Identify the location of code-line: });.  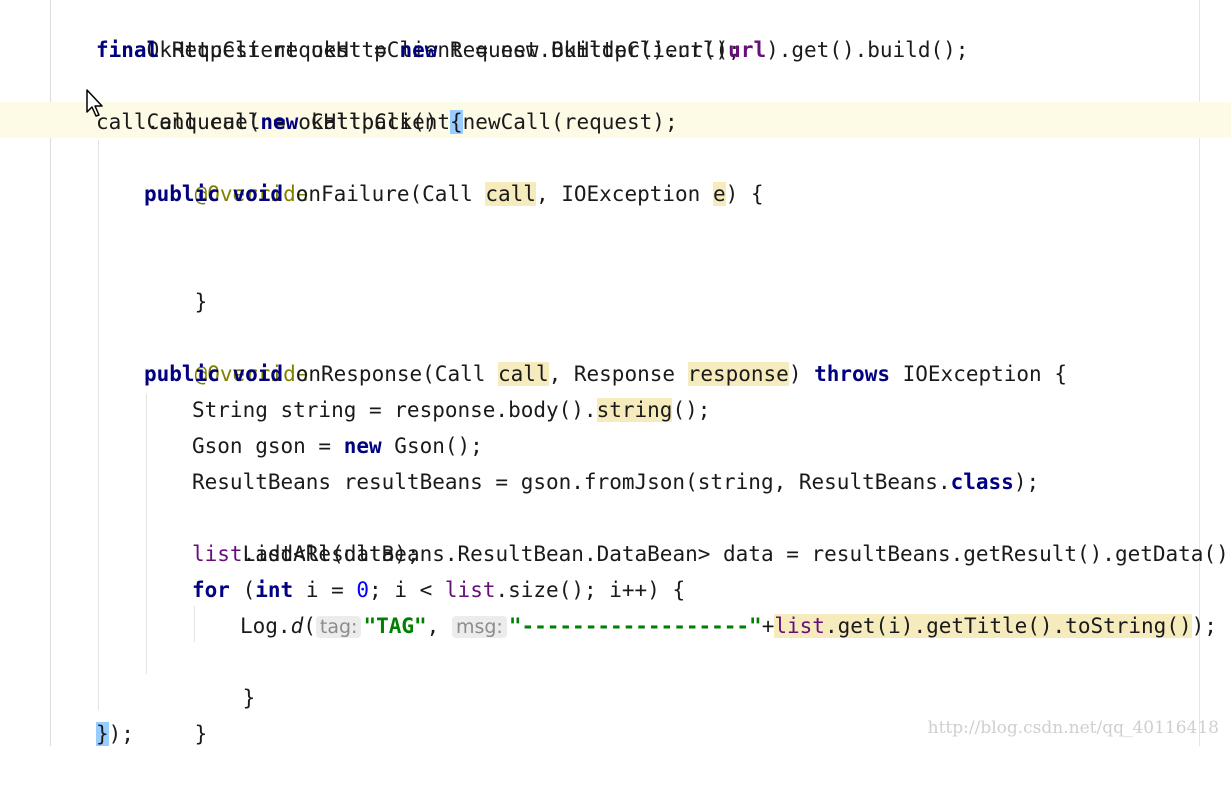
(115, 734).